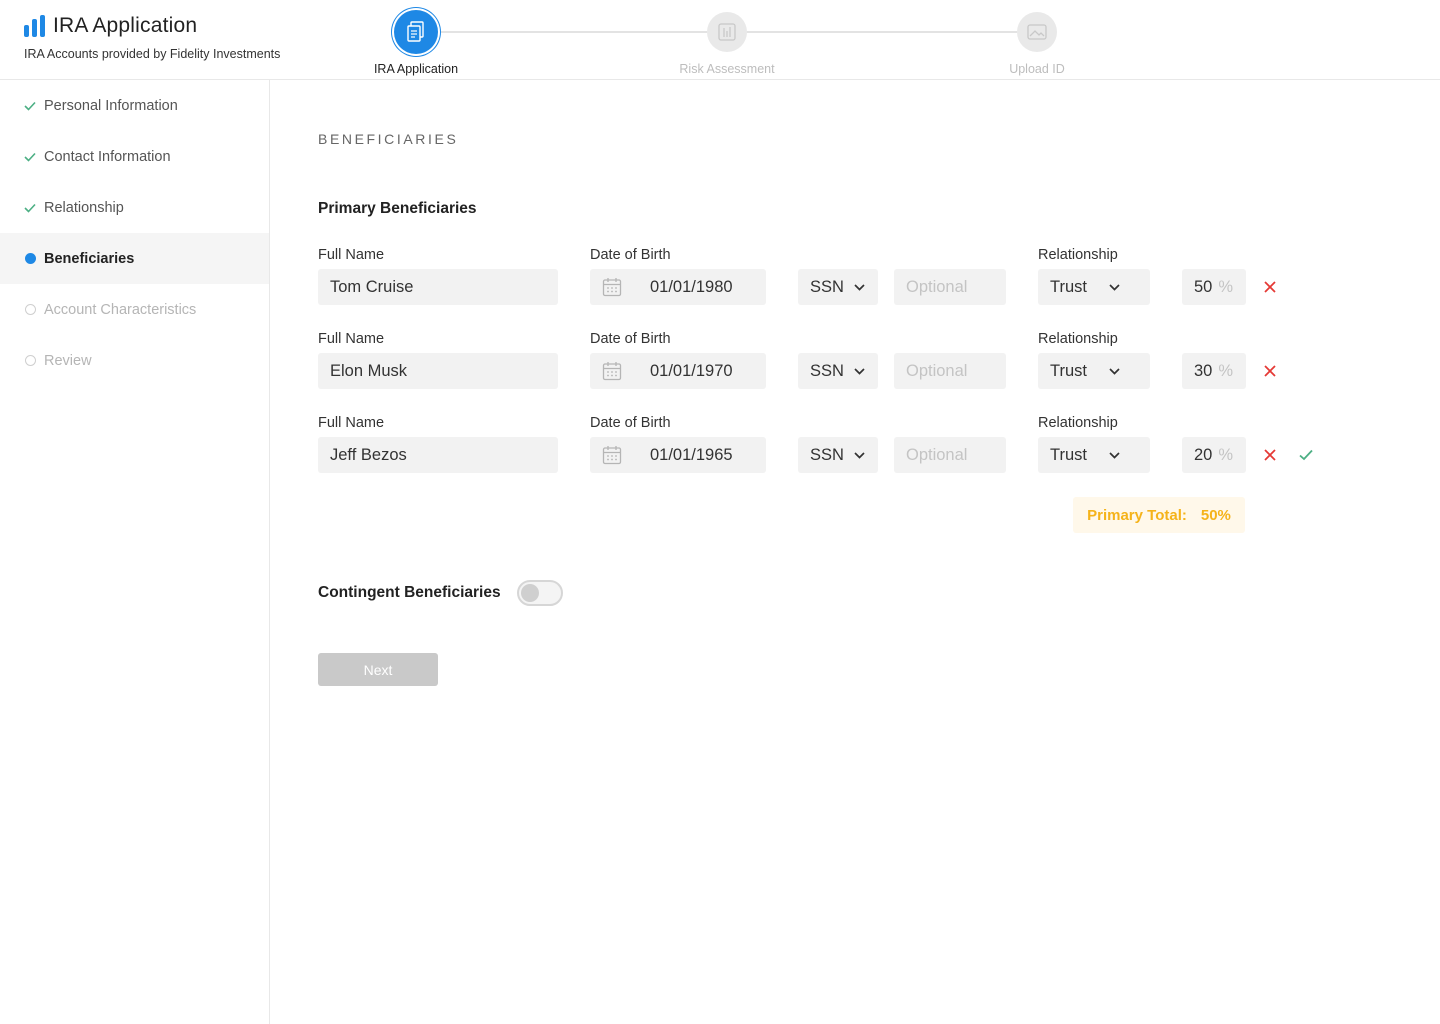  I want to click on sidebar-item-contact-information: Contact Information, so click(134, 156).